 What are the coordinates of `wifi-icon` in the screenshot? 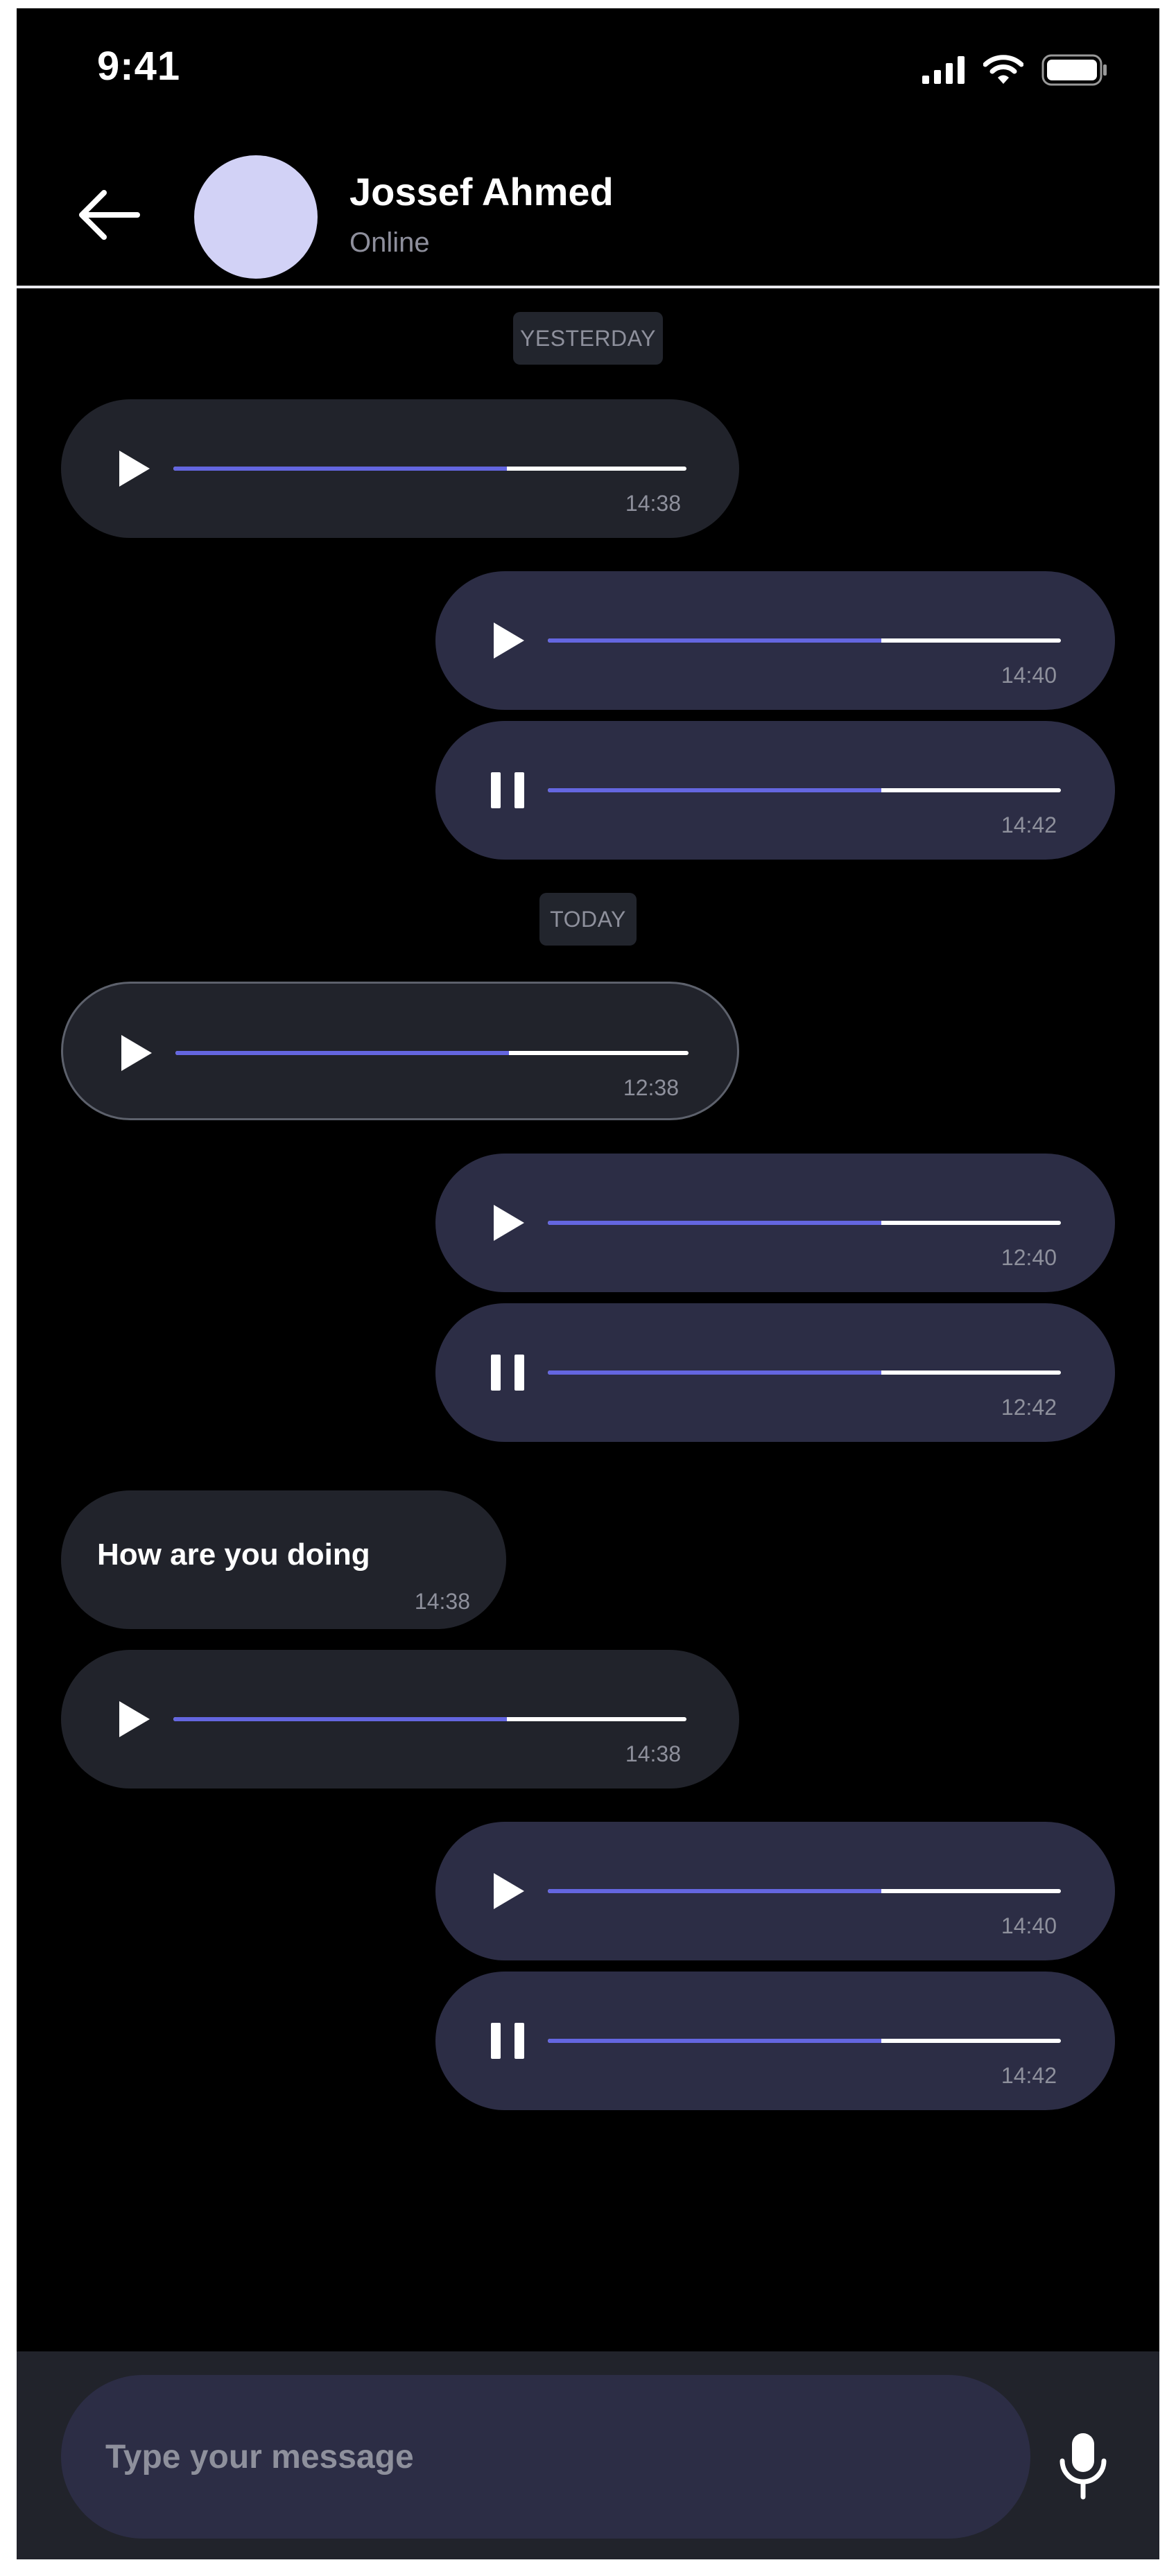 It's located at (1003, 69).